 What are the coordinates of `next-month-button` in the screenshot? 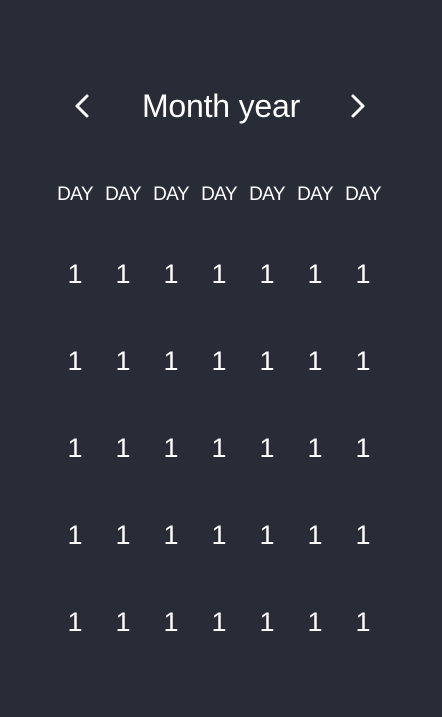 It's located at (358, 106).